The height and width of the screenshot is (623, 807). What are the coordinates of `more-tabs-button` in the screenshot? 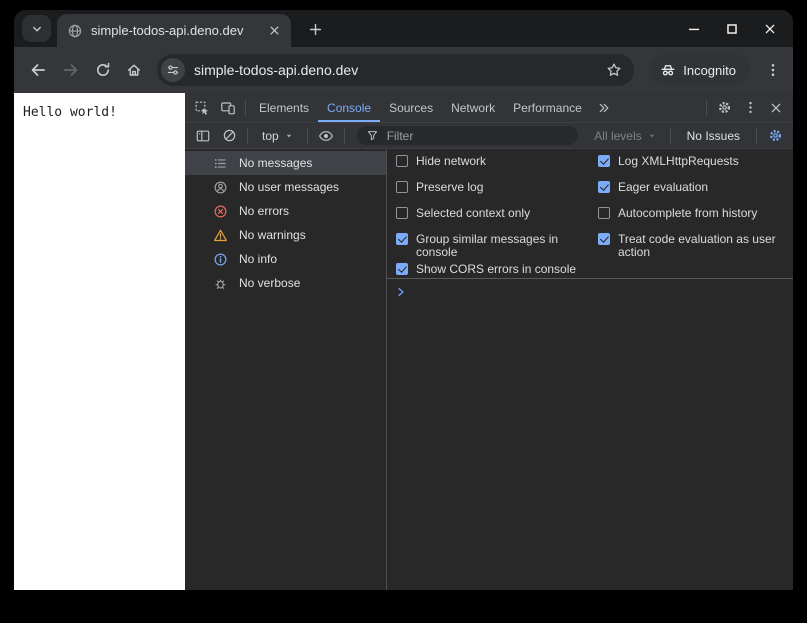 It's located at (604, 108).